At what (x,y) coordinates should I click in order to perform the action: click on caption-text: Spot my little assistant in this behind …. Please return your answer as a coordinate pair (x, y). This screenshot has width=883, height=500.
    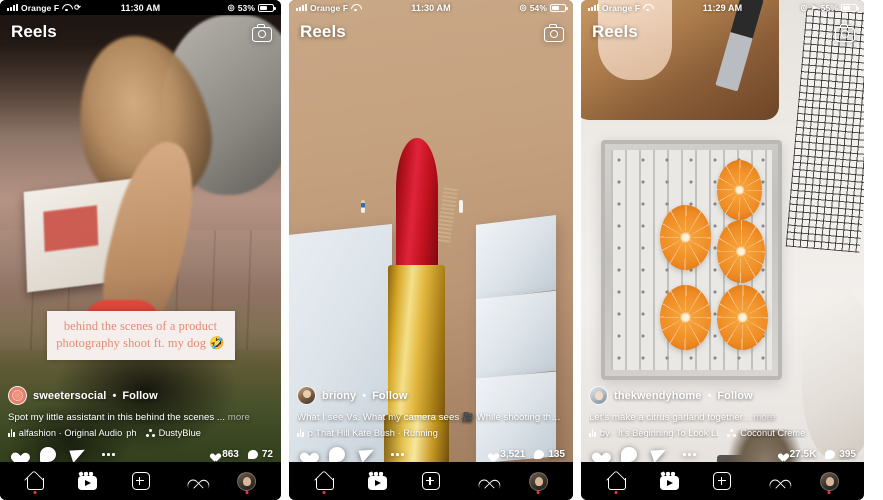
    Looking at the image, I should click on (140, 418).